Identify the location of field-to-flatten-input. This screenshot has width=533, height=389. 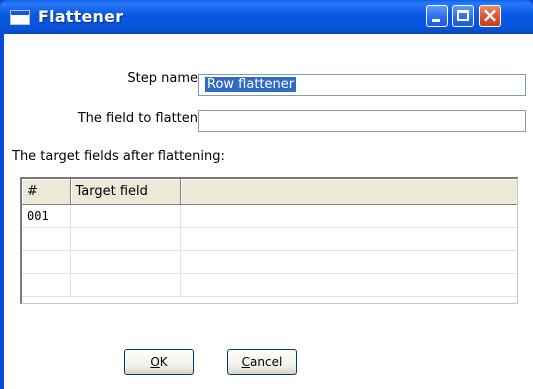
(362, 121).